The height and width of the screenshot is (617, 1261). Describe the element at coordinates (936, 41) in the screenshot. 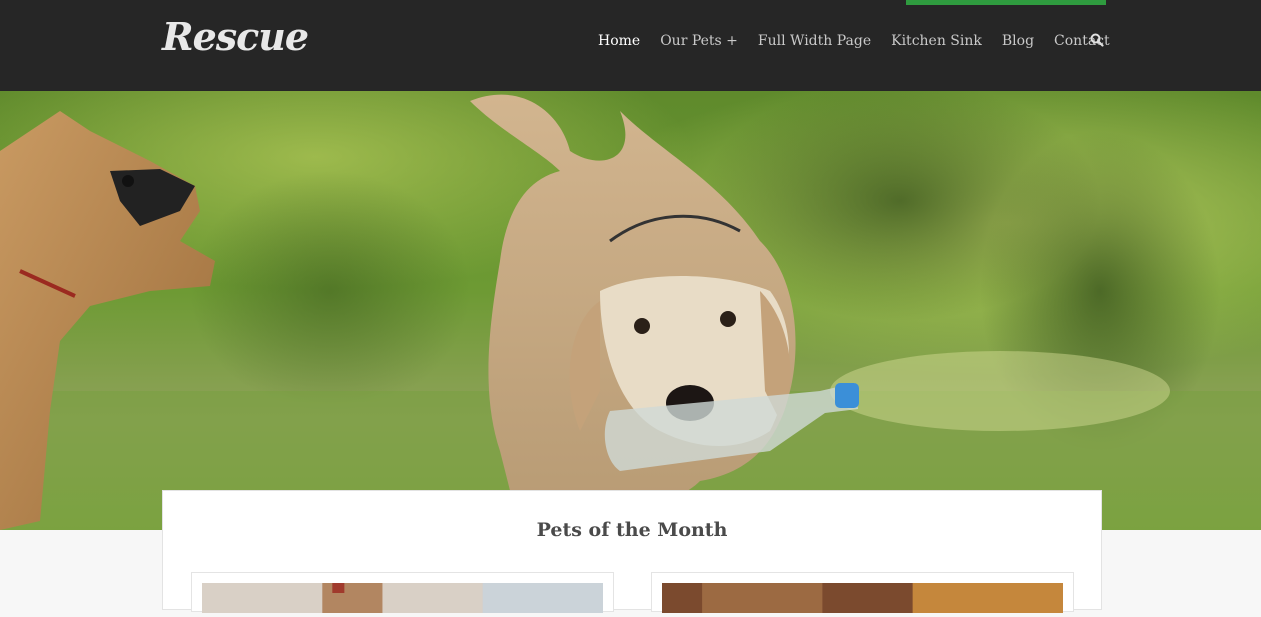

I see `nav-kitchen-sink: Kitchen Sink` at that location.